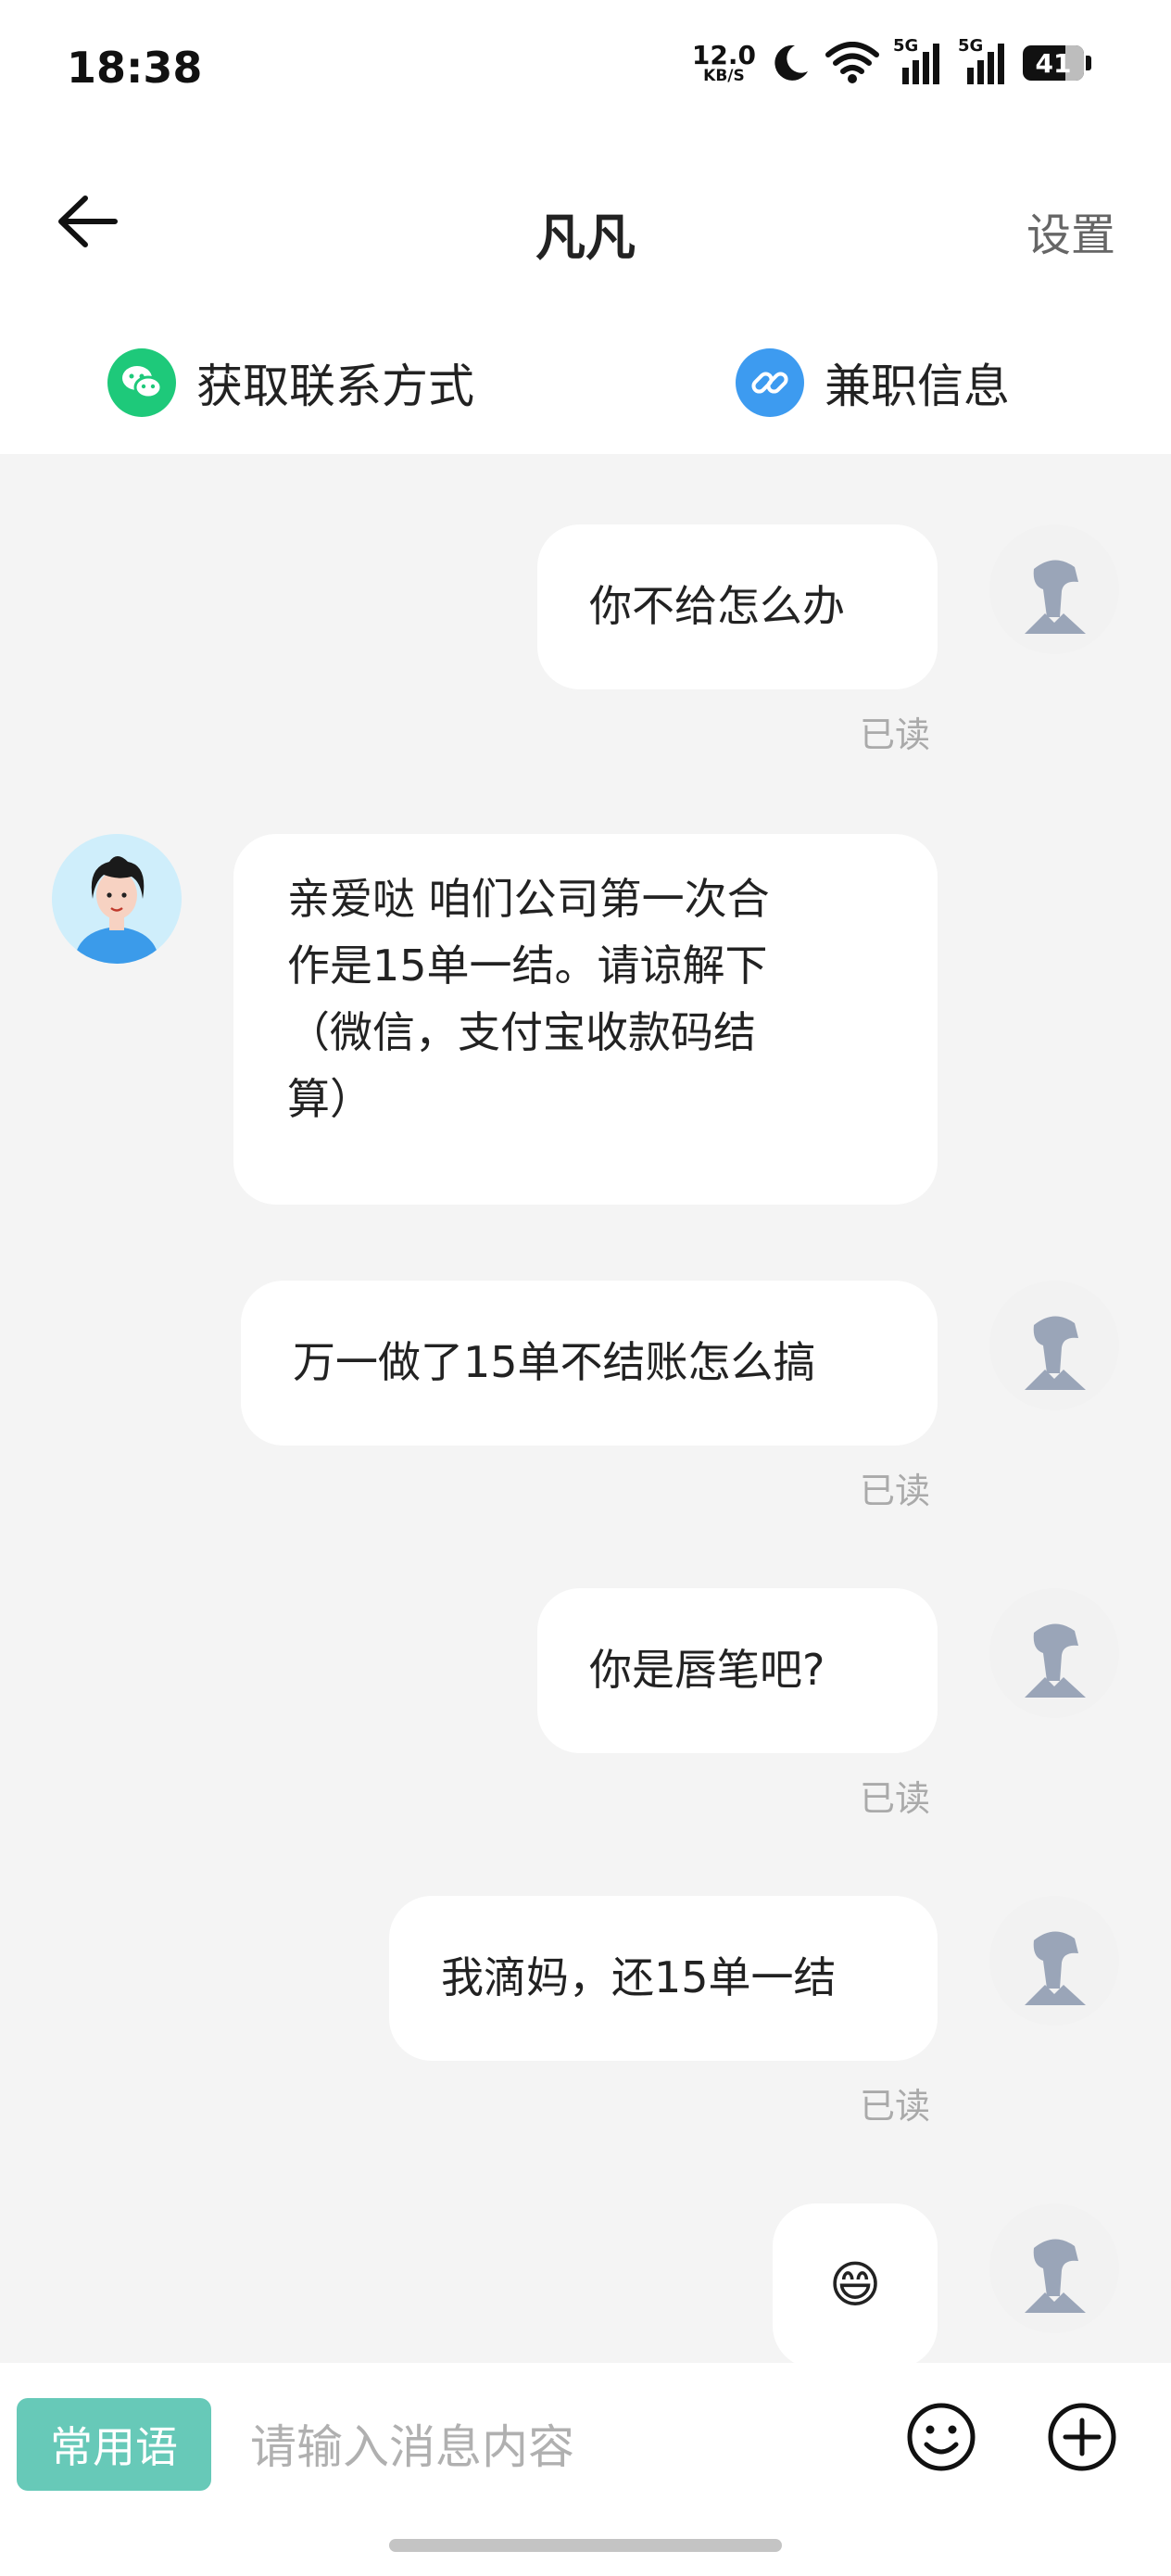  I want to click on message-line: 作是15单一结。请谅解下, so click(528, 966).